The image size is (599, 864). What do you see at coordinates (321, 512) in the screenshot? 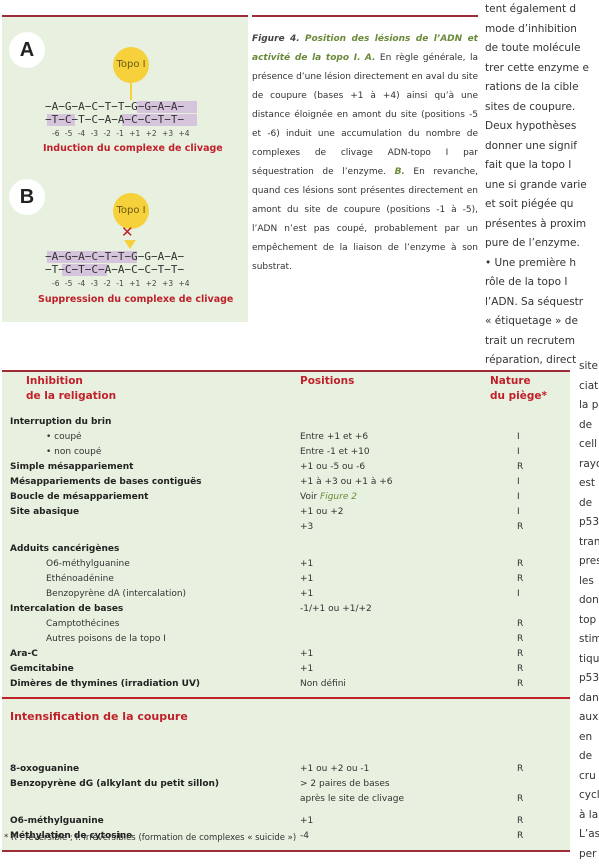
I see `row-positions: +1 ou +2` at bounding box center [321, 512].